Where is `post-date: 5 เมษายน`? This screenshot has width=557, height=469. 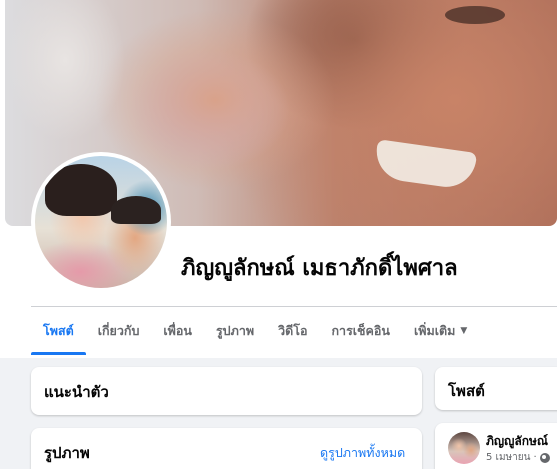
post-date: 5 เมษายน is located at coordinates (508, 457).